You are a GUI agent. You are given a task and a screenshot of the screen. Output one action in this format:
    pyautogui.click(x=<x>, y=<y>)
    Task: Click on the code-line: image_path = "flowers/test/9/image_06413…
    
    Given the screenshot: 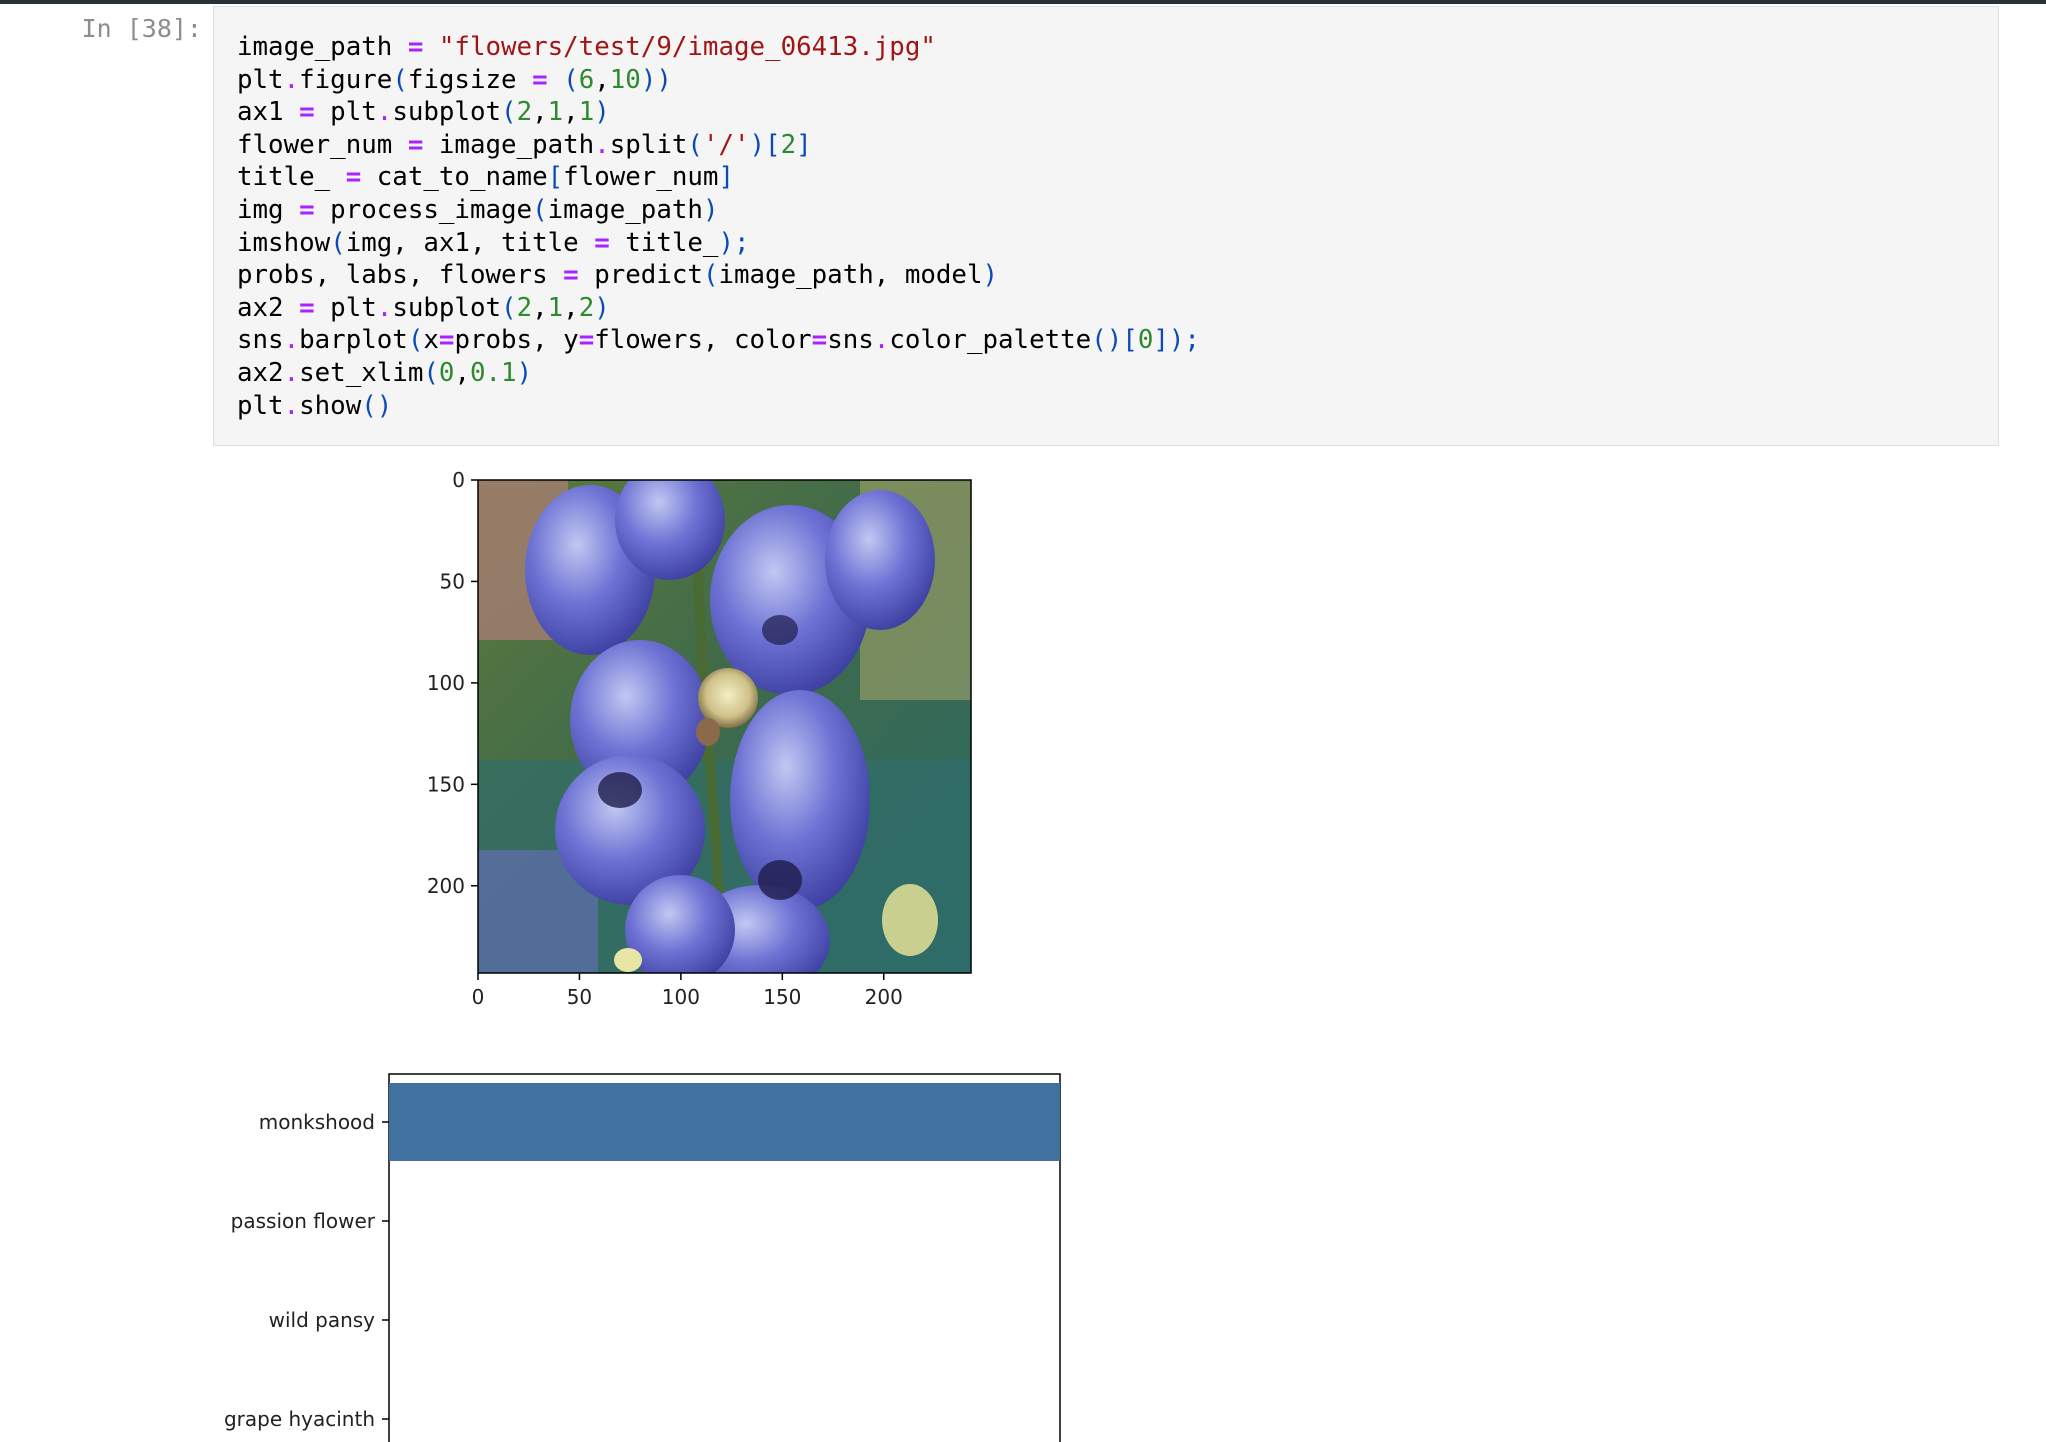 What is the action you would take?
    pyautogui.click(x=718, y=47)
    